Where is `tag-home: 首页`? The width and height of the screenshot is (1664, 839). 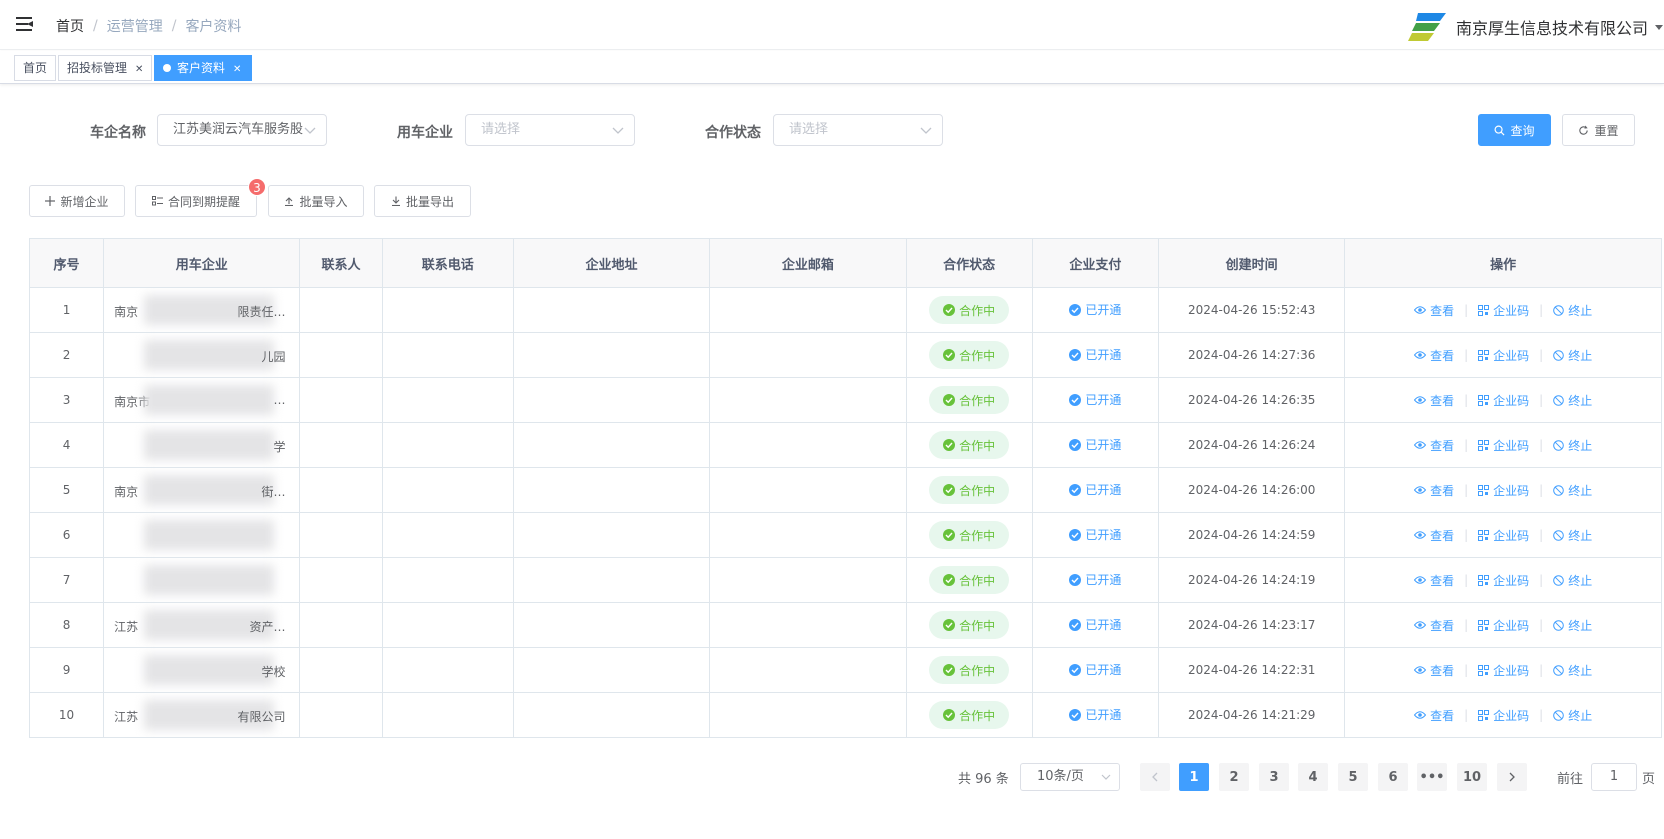 tag-home: 首页 is located at coordinates (35, 68).